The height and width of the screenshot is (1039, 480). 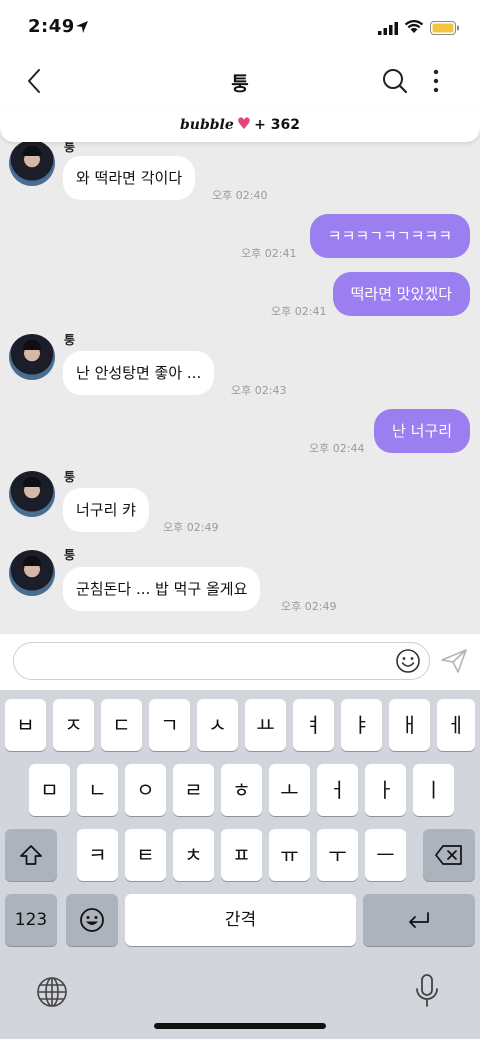 I want to click on key: ㅏ, so click(x=385, y=790).